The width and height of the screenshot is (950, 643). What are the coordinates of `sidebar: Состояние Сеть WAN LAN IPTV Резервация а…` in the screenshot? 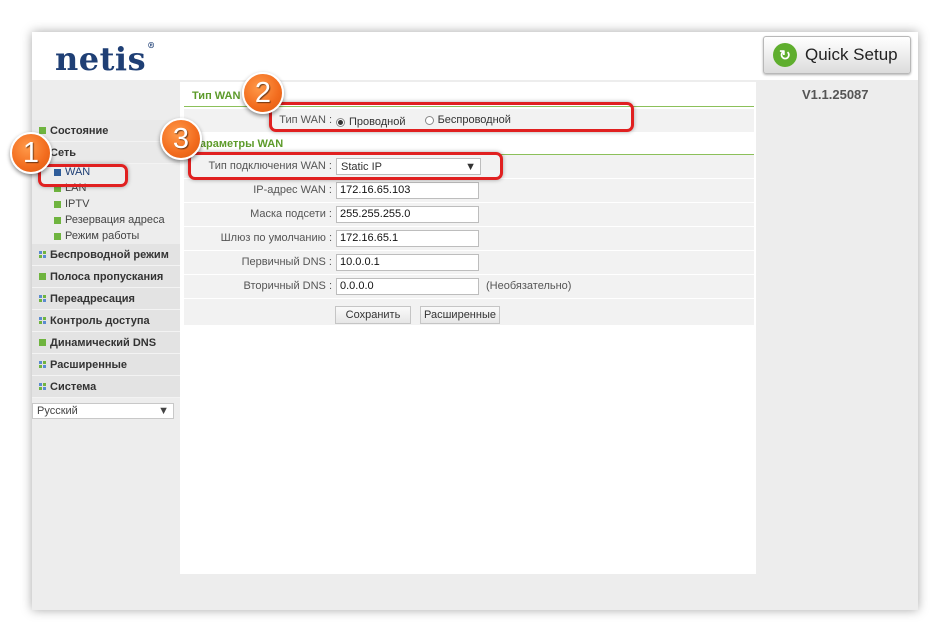 It's located at (106, 259).